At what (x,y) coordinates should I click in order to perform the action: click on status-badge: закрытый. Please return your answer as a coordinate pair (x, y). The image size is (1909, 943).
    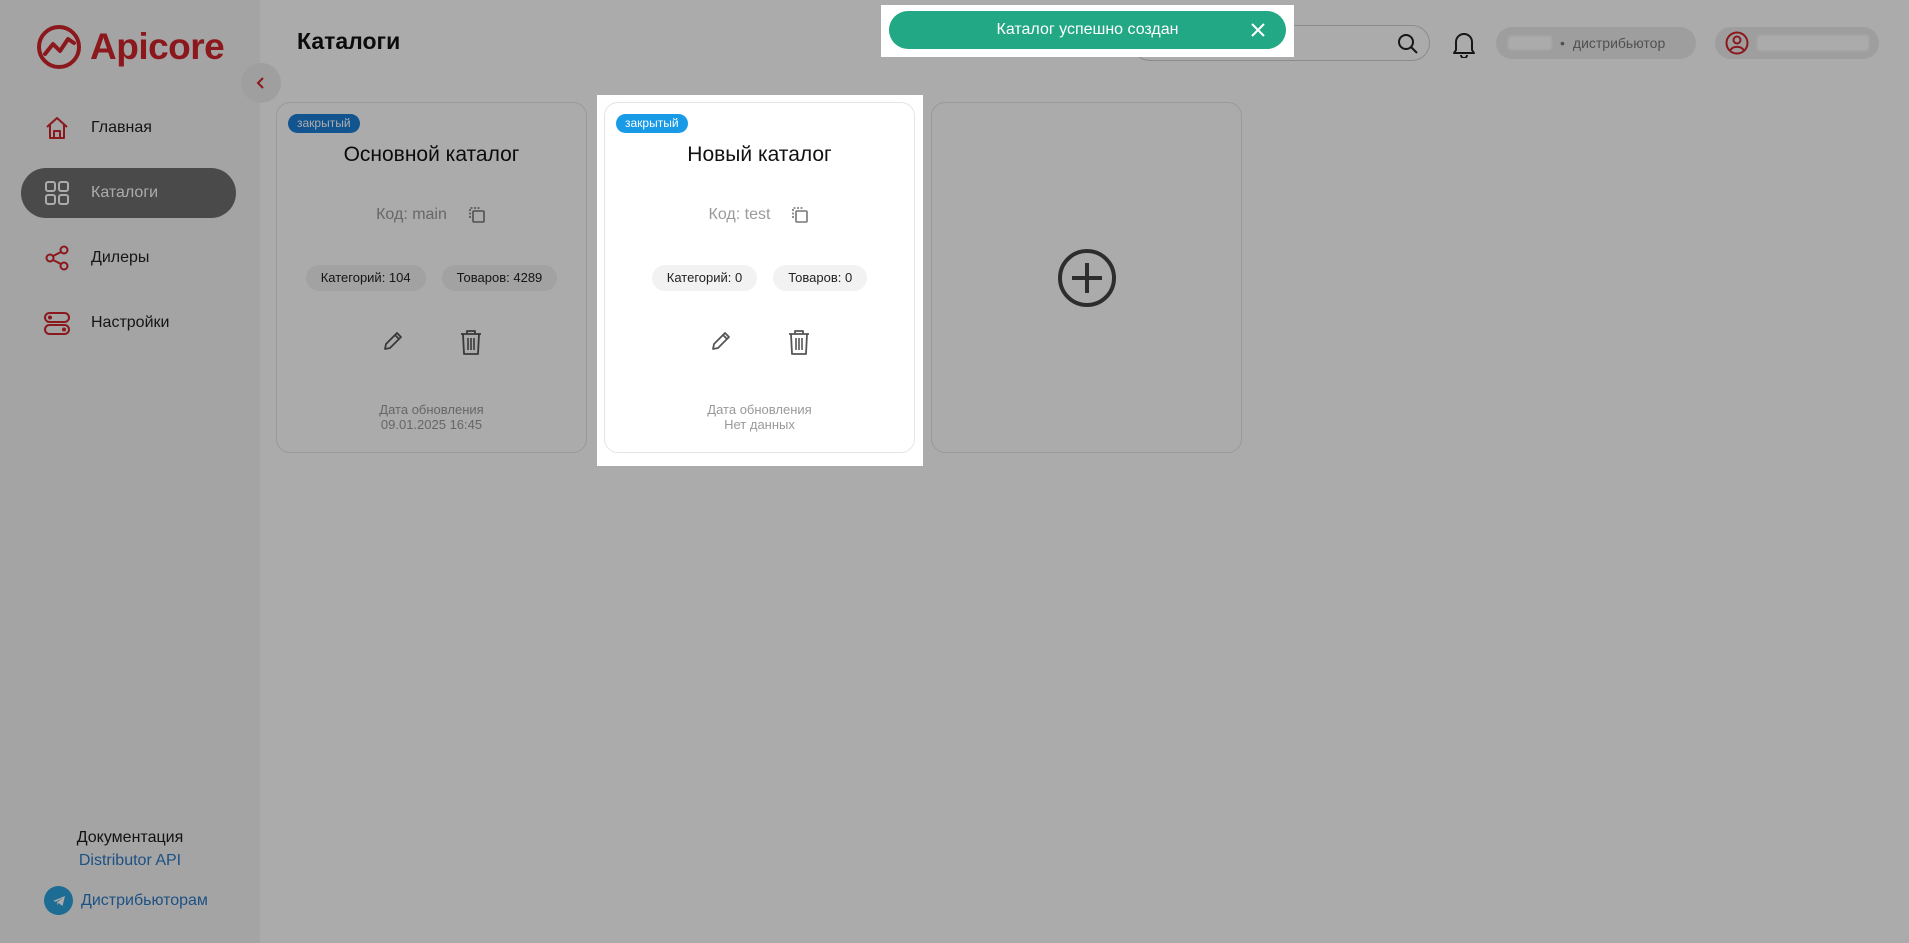
    Looking at the image, I should click on (652, 123).